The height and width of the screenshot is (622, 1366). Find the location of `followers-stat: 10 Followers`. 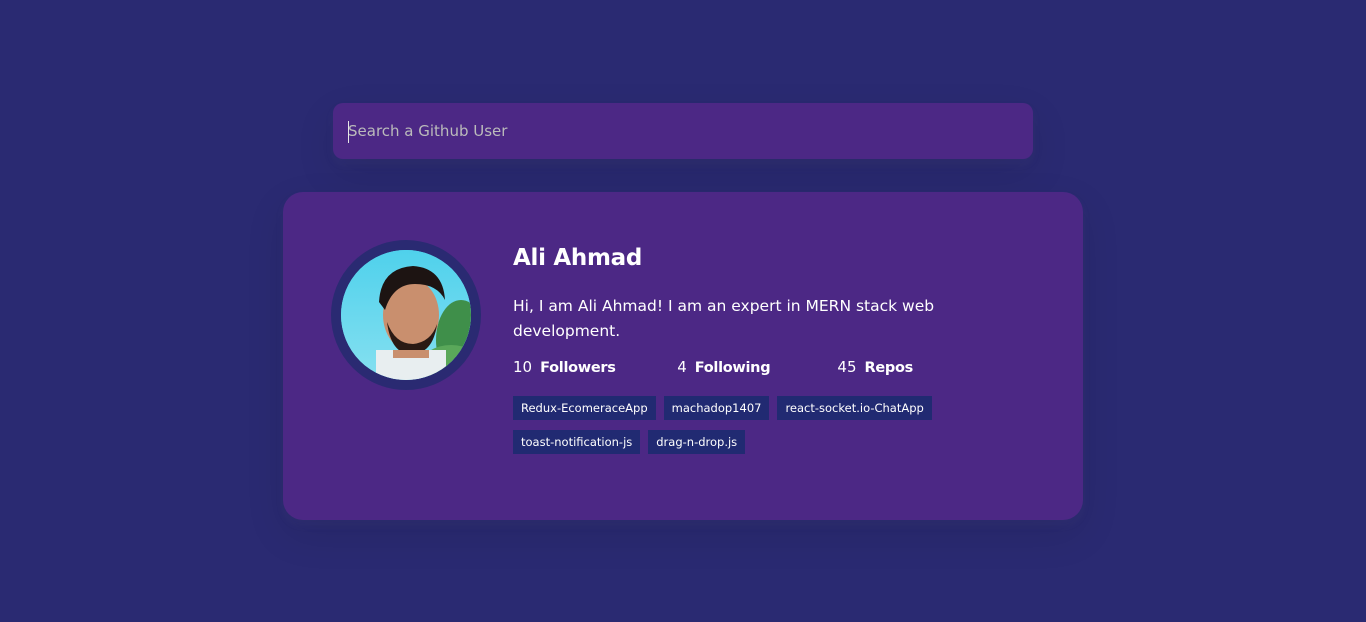

followers-stat: 10 Followers is located at coordinates (595, 367).